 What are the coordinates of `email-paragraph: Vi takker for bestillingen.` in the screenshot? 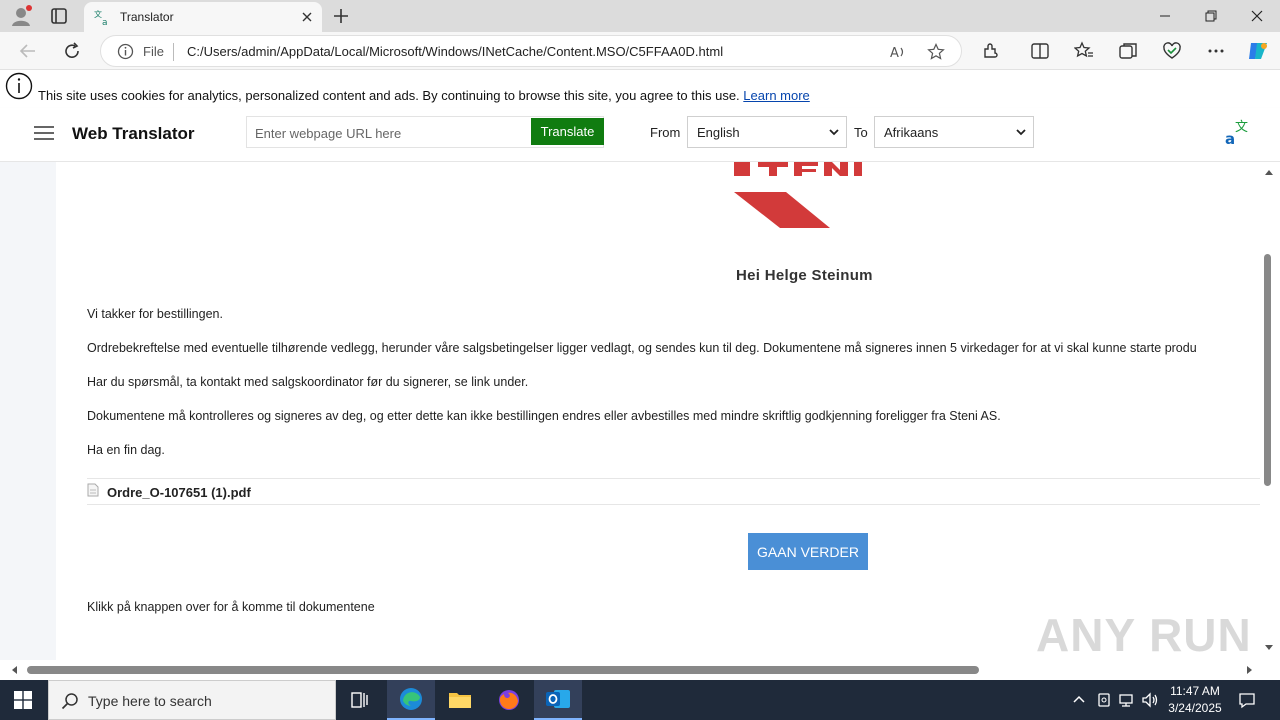 It's located at (155, 314).